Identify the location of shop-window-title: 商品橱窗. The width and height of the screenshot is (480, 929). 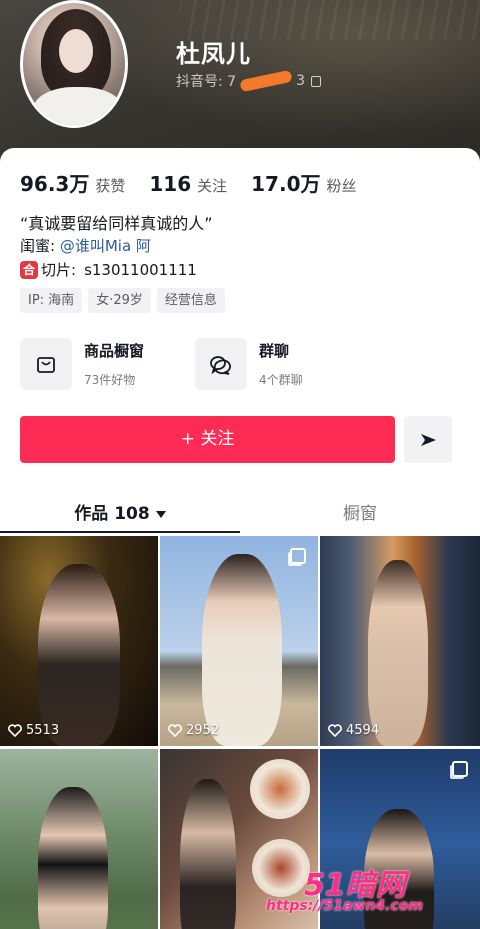
(114, 351).